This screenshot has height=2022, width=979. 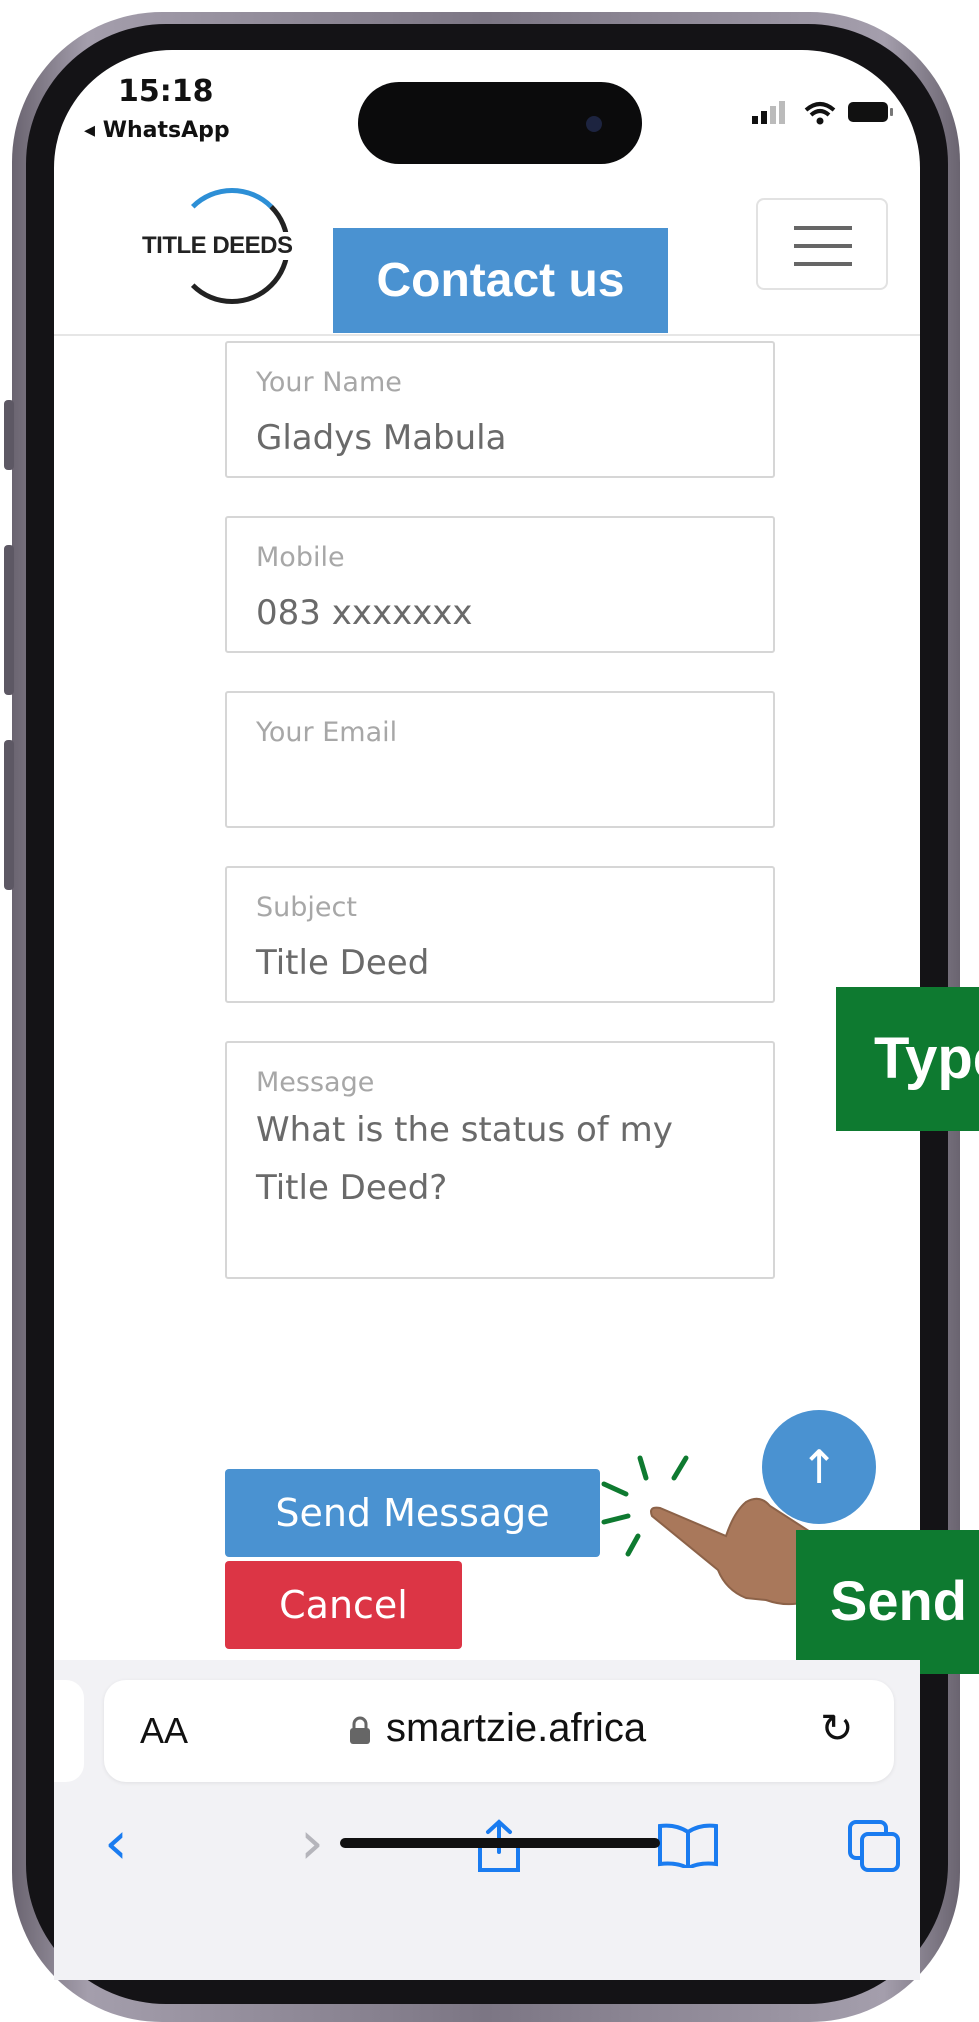 I want to click on name-field: Your Name Gladys Mabula, so click(x=500, y=409).